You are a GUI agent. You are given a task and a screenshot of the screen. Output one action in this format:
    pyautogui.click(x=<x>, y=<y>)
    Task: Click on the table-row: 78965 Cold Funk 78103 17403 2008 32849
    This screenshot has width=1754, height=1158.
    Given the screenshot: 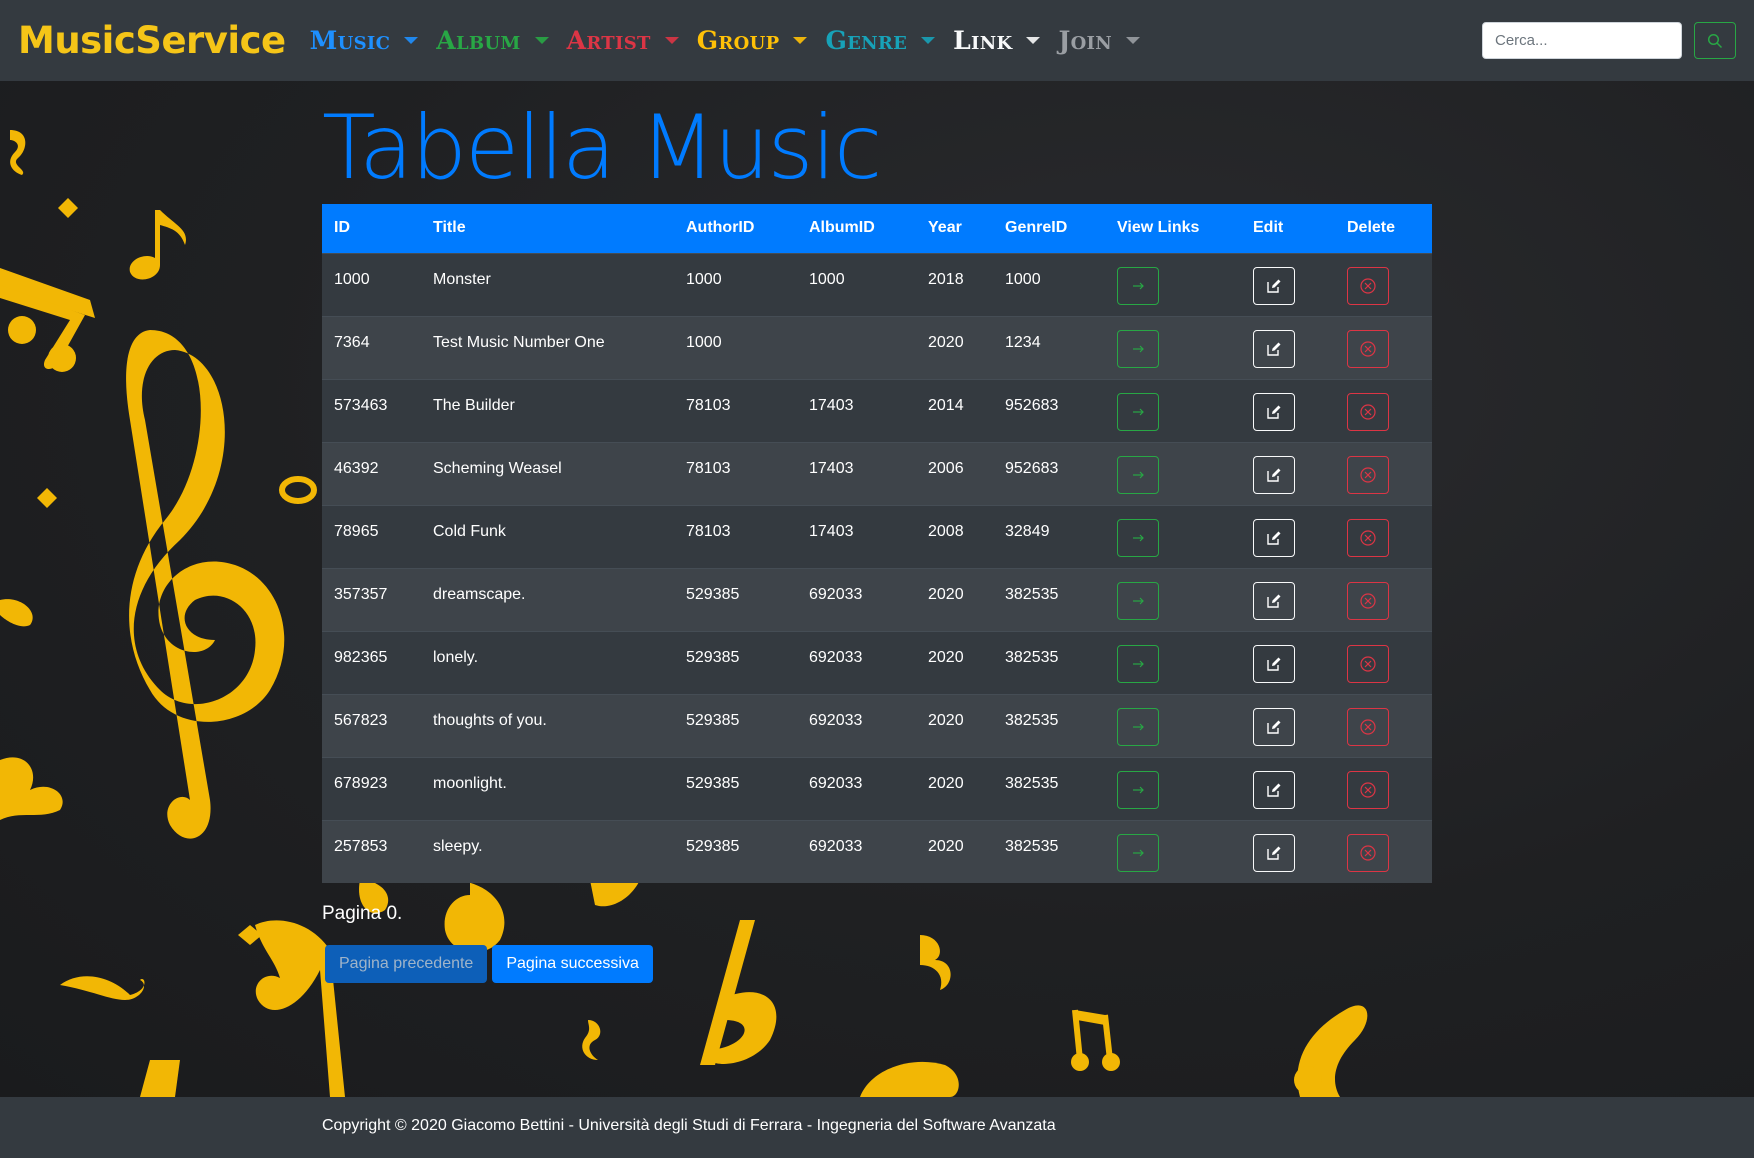 What is the action you would take?
    pyautogui.click(x=877, y=536)
    